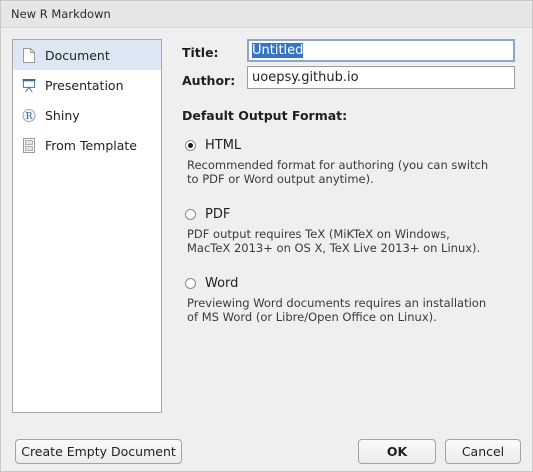 Image resolution: width=533 pixels, height=472 pixels. Describe the element at coordinates (87, 115) in the screenshot. I see `sidebar-item-shiny: R Shiny` at that location.